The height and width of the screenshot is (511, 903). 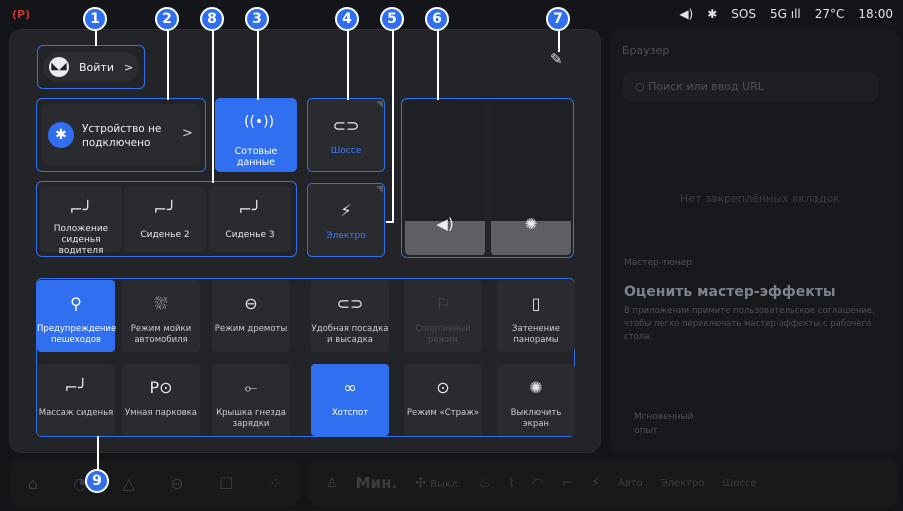 I want to click on hotspot-link-icon: ∞, so click(x=350, y=387).